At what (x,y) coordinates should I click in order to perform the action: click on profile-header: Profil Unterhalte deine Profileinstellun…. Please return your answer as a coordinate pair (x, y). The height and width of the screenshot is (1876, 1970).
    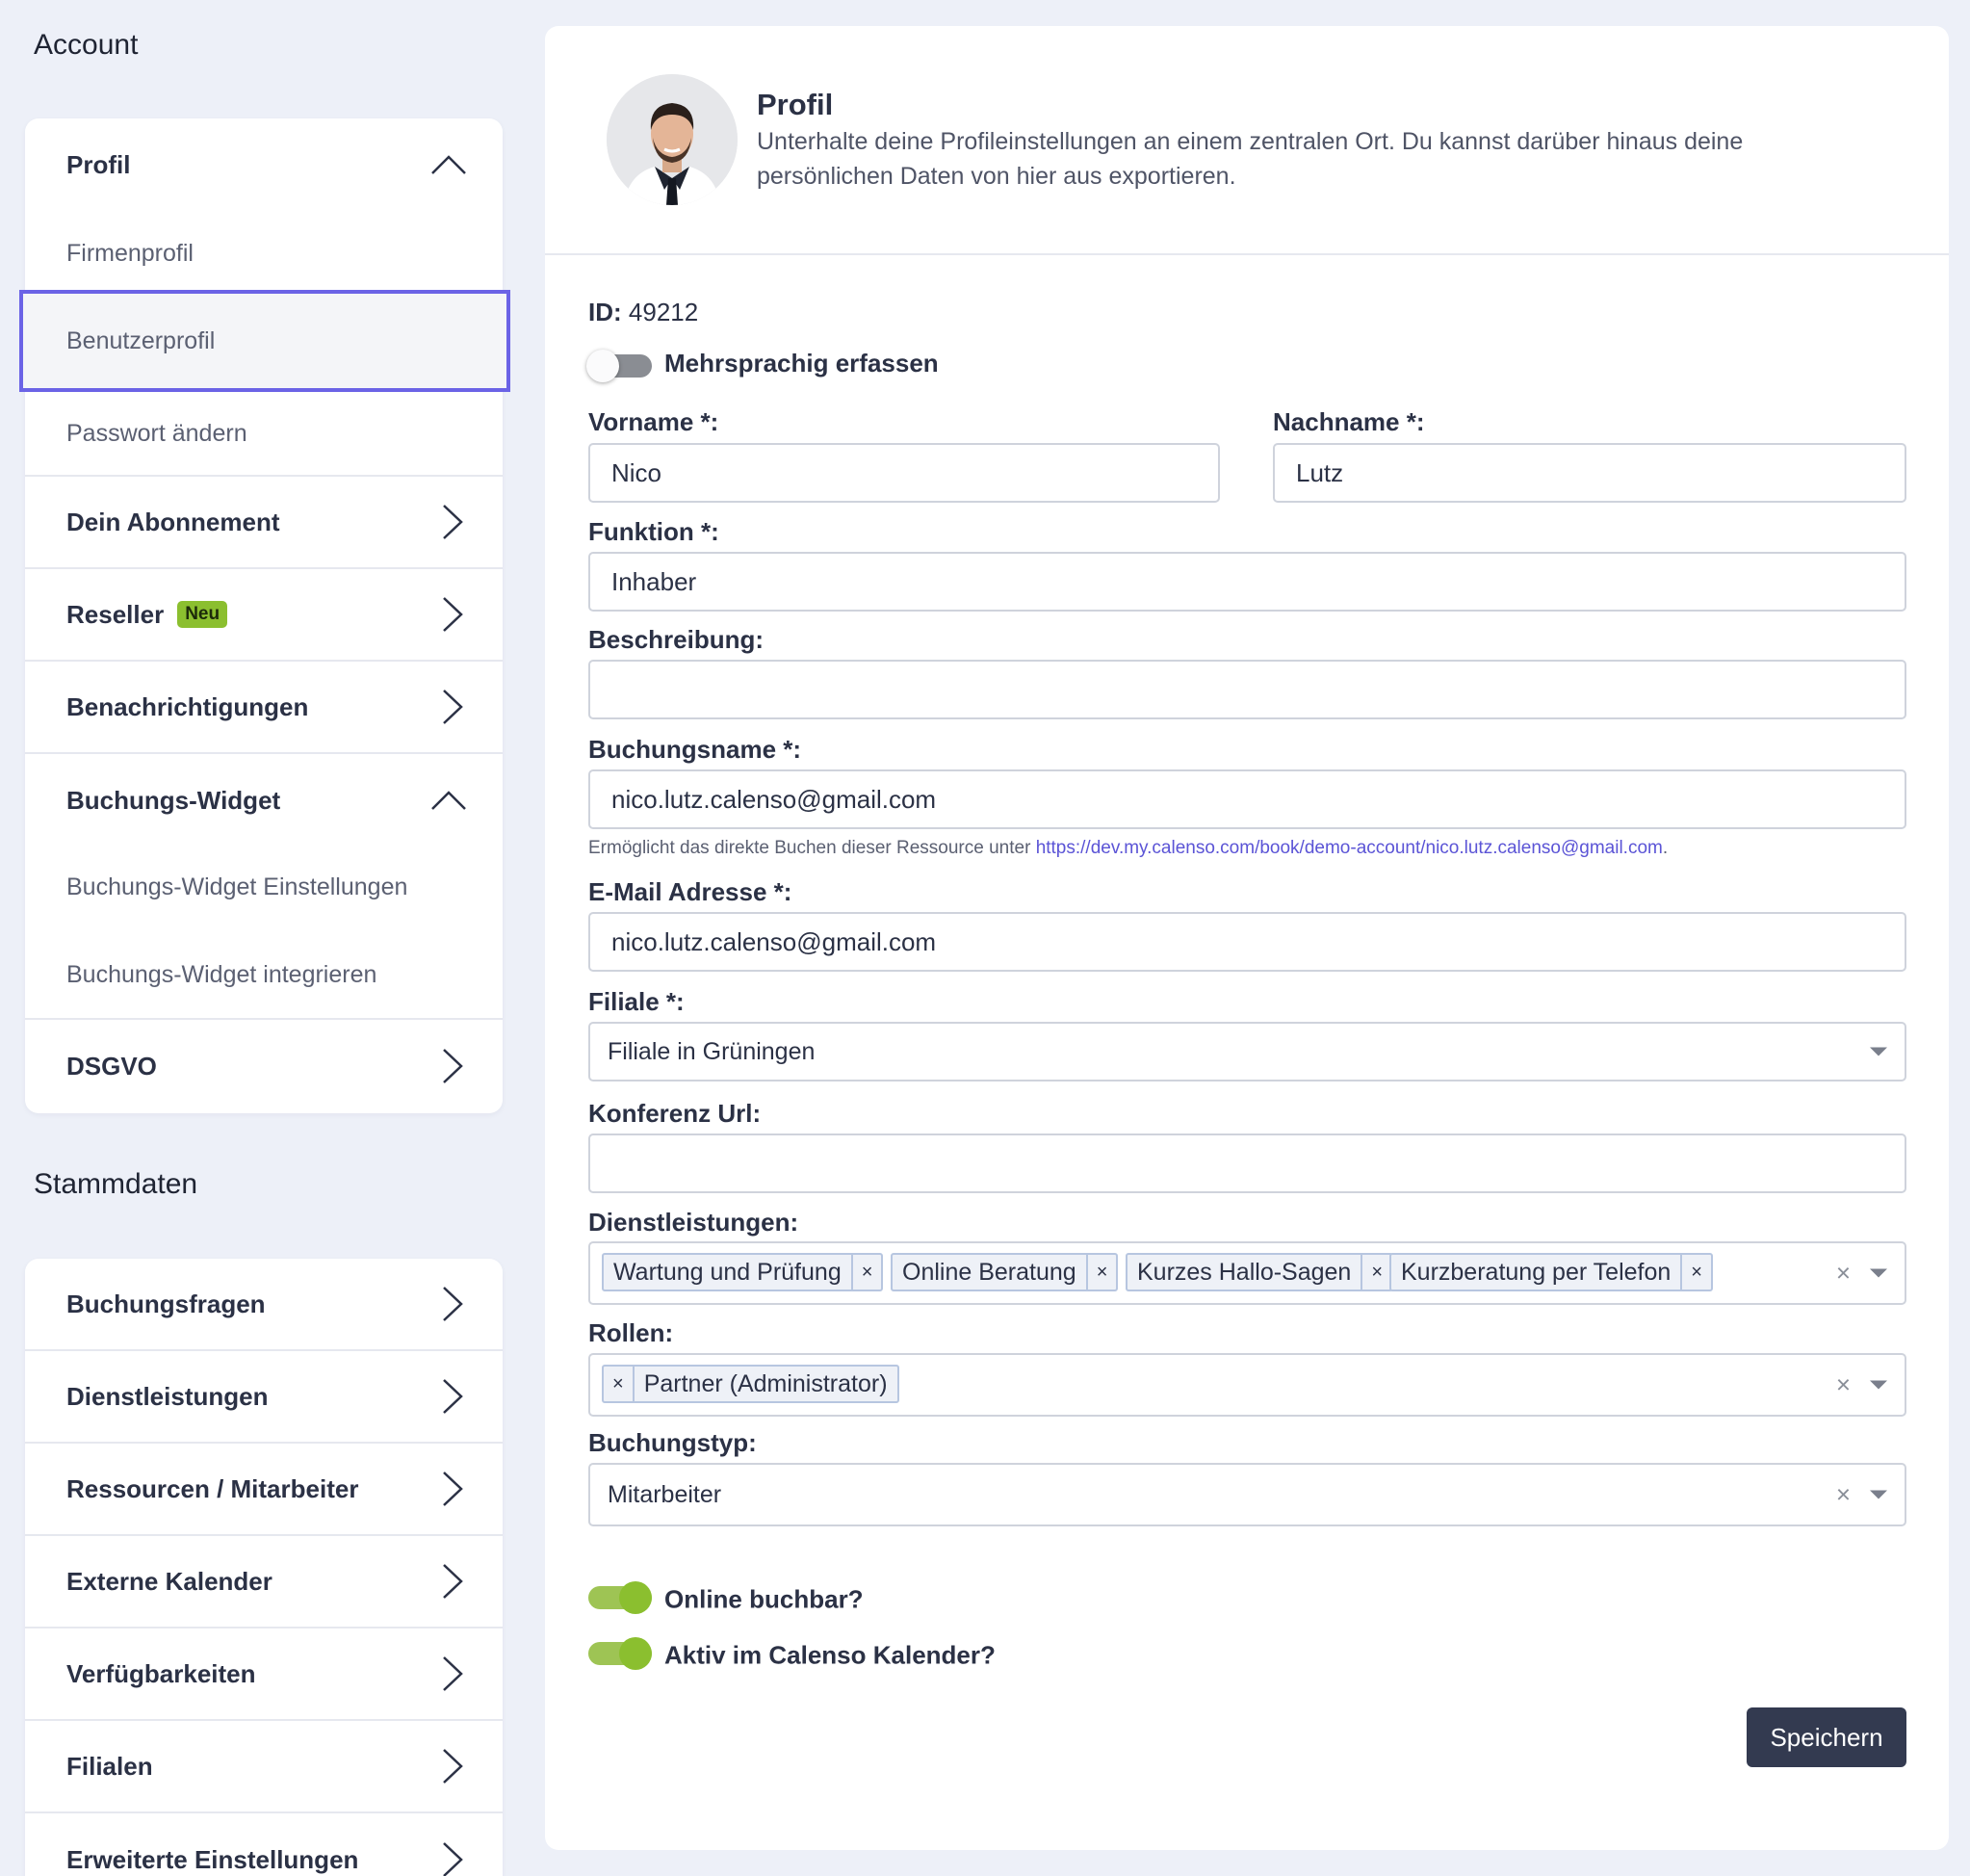
    Looking at the image, I should click on (1247, 141).